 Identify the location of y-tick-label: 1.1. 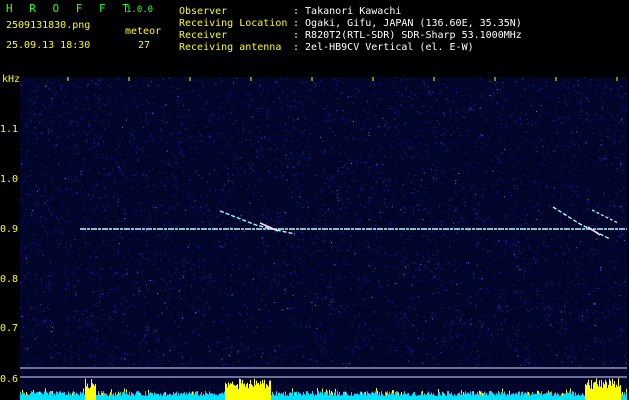
(9, 129).